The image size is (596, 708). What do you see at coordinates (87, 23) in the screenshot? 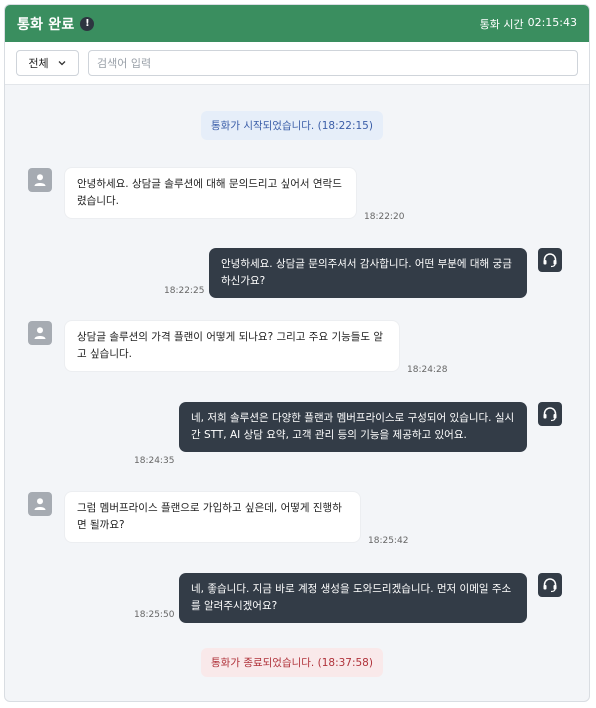
I see `info-icon: !` at bounding box center [87, 23].